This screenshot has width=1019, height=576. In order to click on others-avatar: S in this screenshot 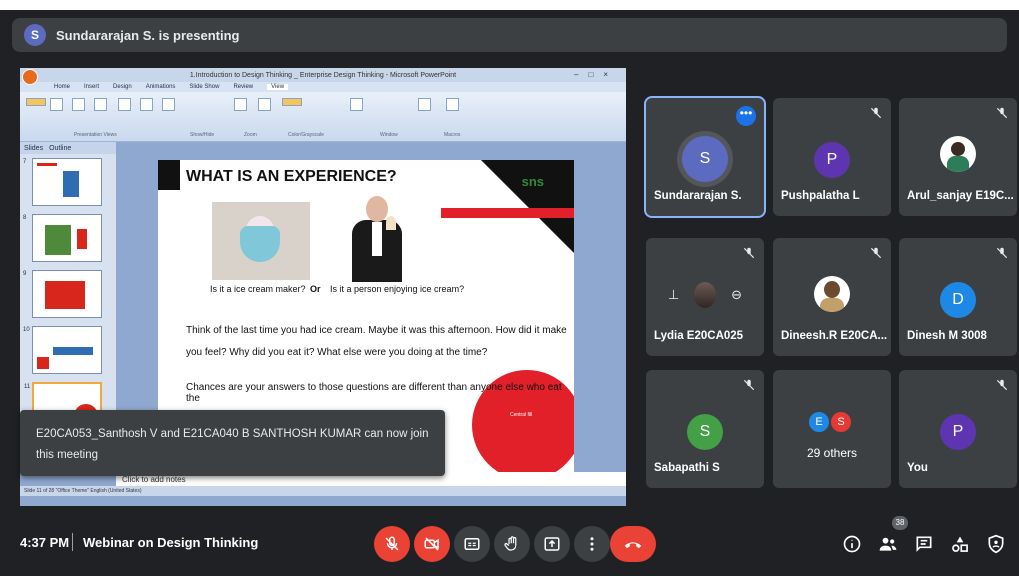, I will do `click(841, 422)`.